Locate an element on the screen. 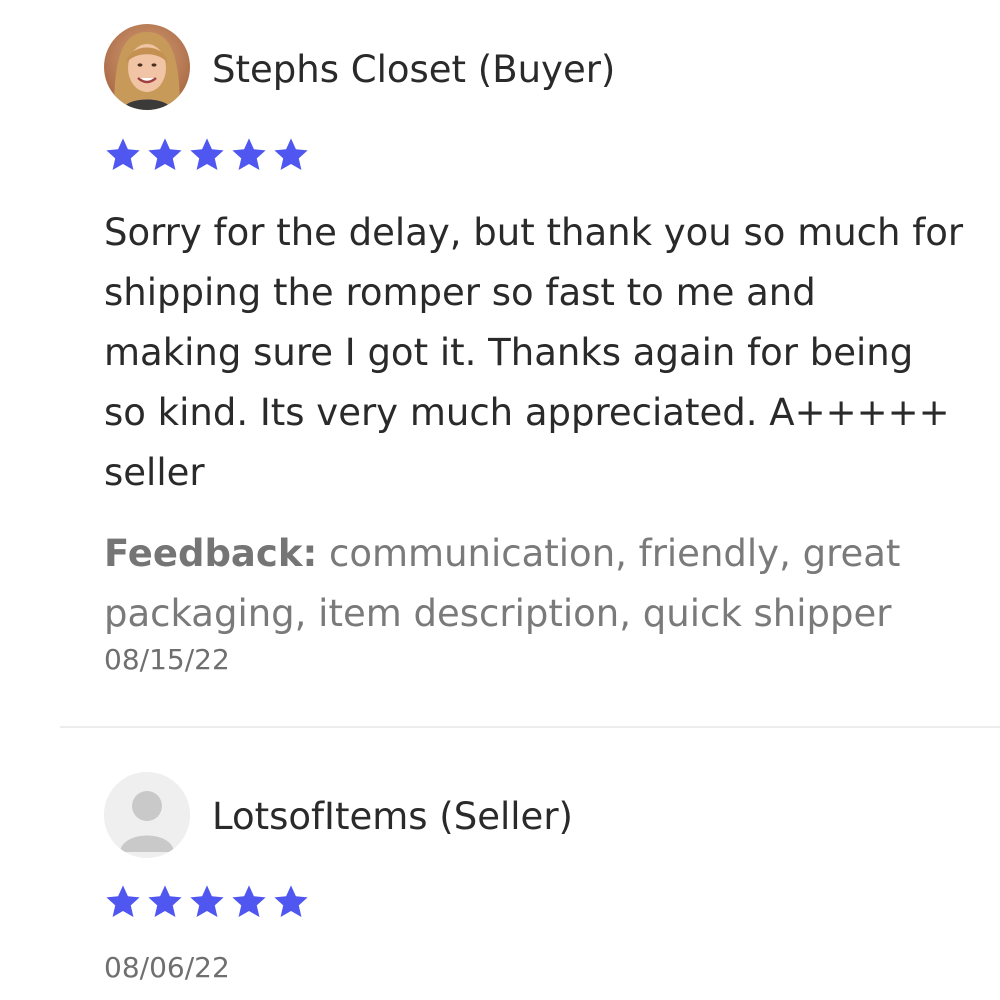 This screenshot has width=1000, height=1000. feedback-label: Feedback: is located at coordinates (211, 553).